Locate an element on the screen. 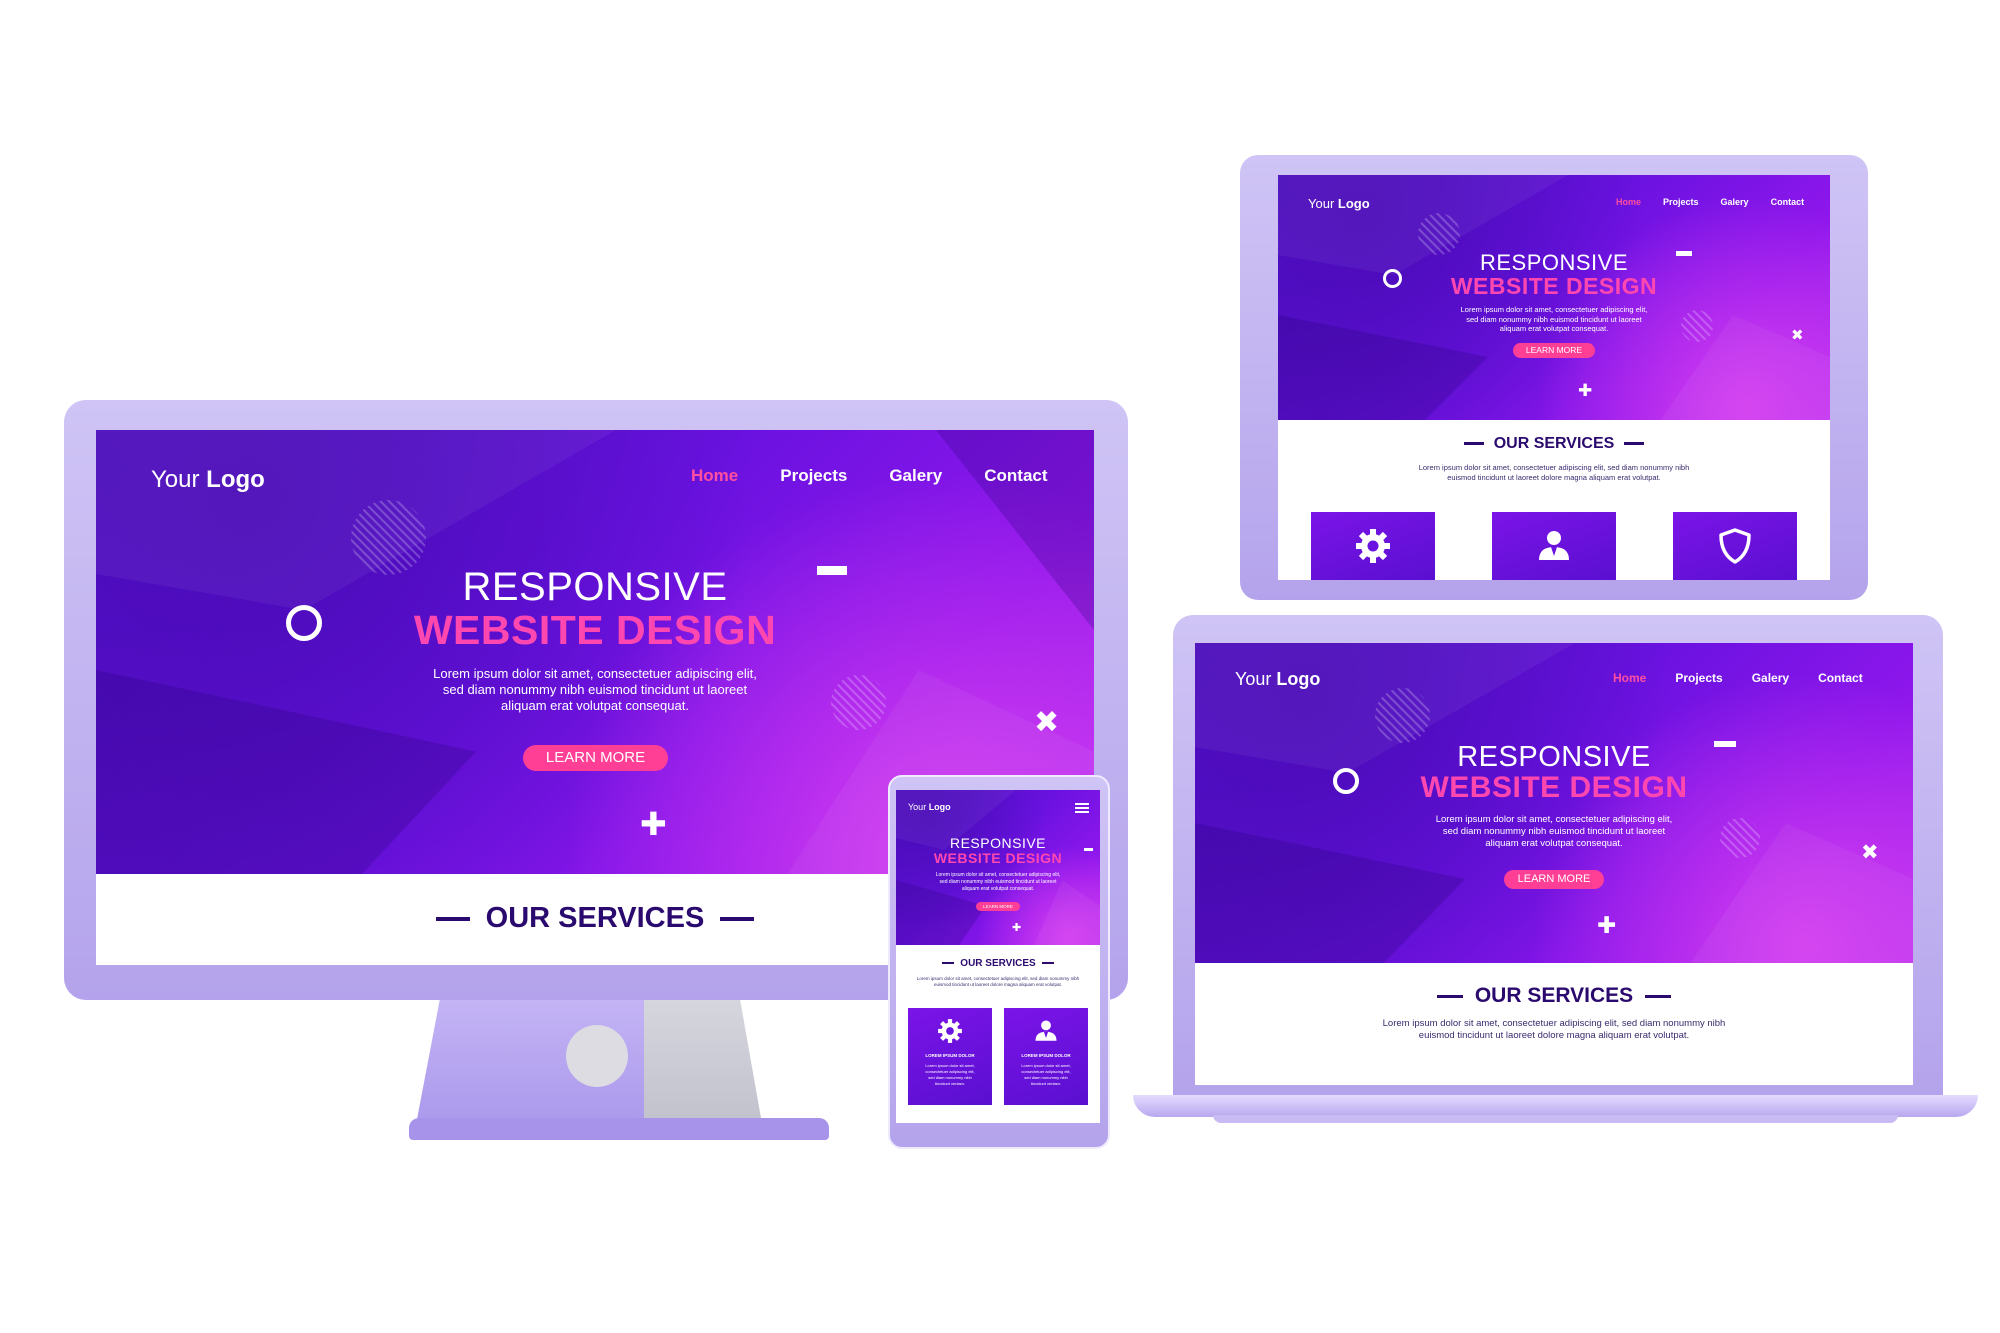 Image resolution: width=2000 pixels, height=1333 pixels. monitor-base is located at coordinates (619, 1129).